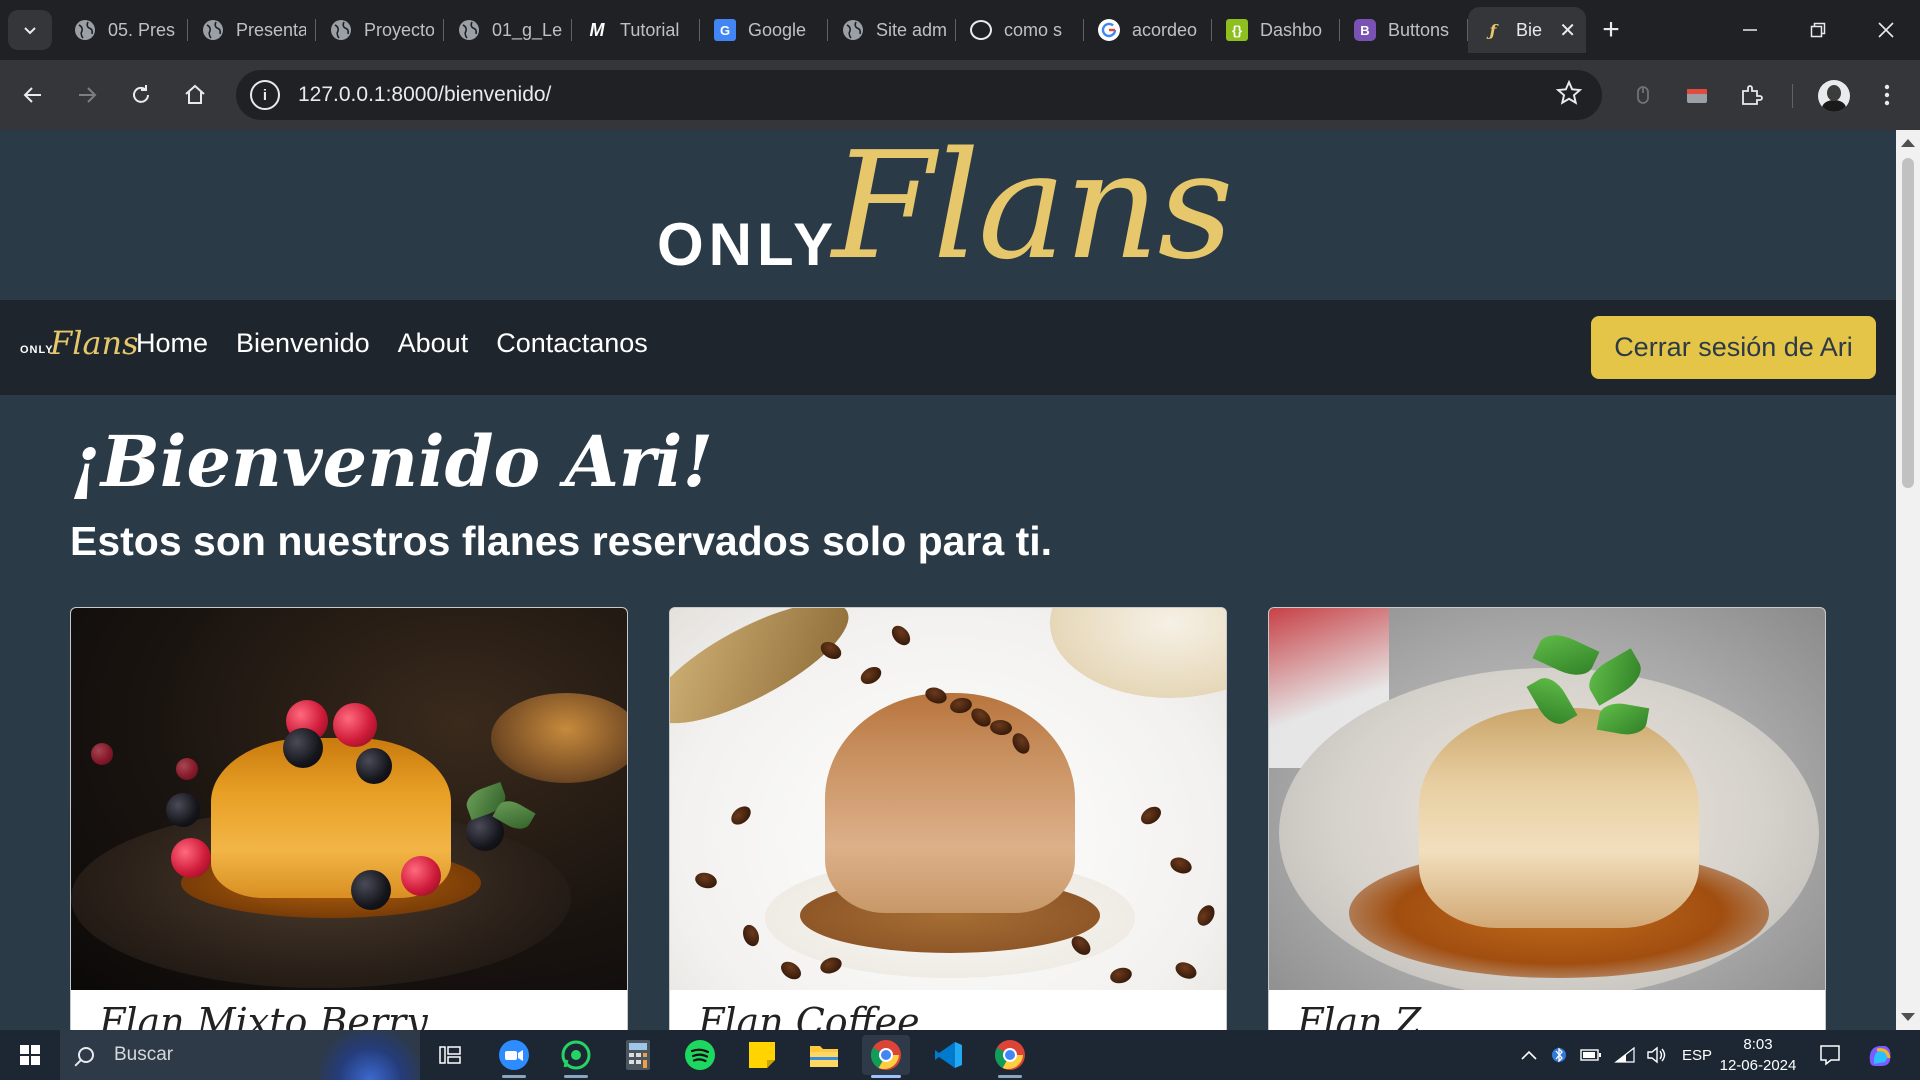 The height and width of the screenshot is (1080, 1920). I want to click on site-info-icon: i, so click(265, 95).